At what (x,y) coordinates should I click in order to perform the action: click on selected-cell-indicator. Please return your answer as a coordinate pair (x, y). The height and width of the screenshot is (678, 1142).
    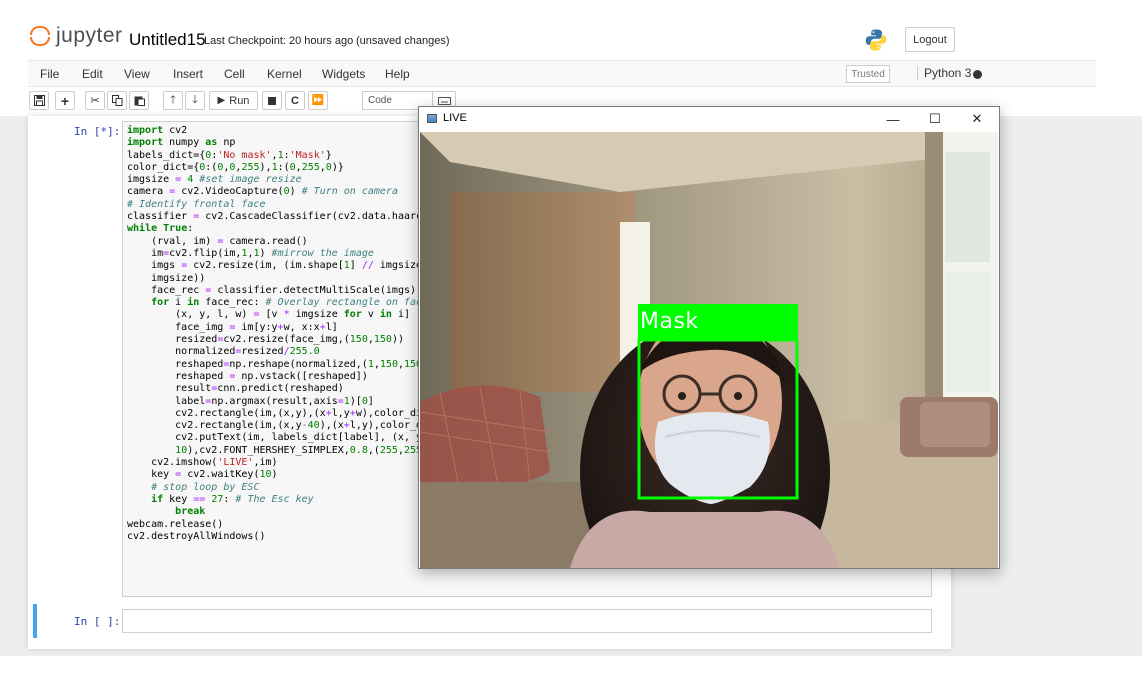
    Looking at the image, I should click on (35, 621).